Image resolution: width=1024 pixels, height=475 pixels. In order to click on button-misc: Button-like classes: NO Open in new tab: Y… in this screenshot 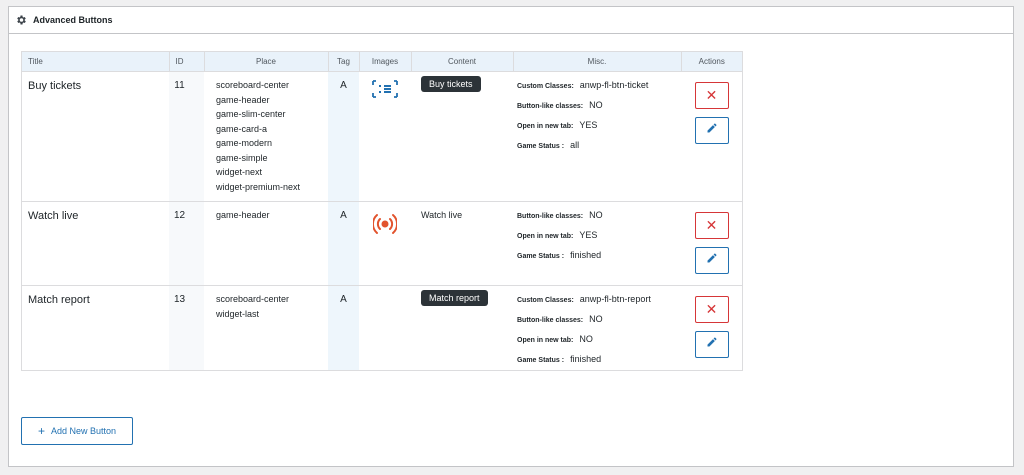, I will do `click(597, 243)`.